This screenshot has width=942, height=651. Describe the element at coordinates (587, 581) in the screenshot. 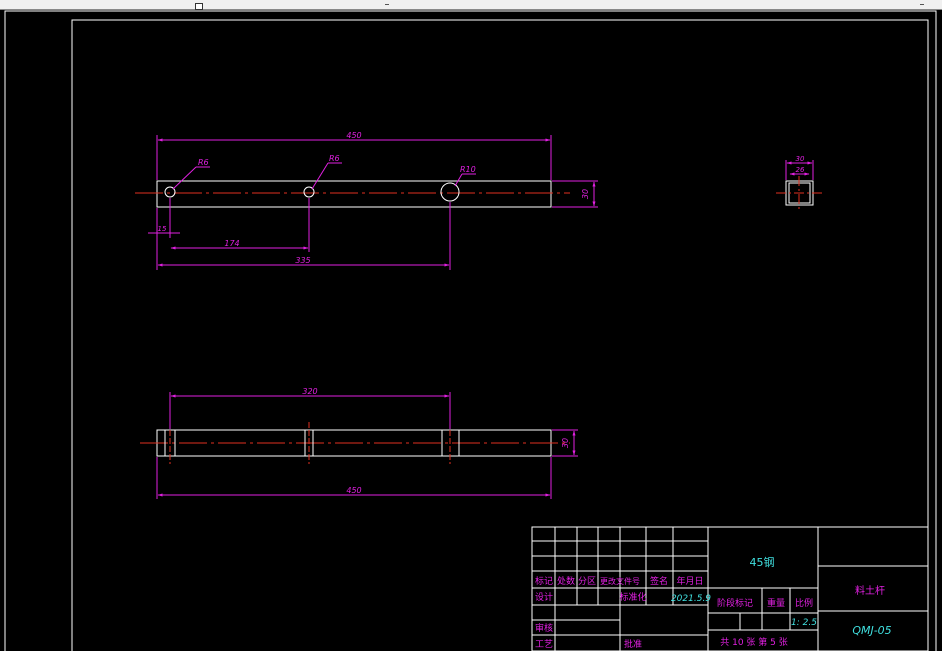

I see `hdr-zone: 分区` at that location.